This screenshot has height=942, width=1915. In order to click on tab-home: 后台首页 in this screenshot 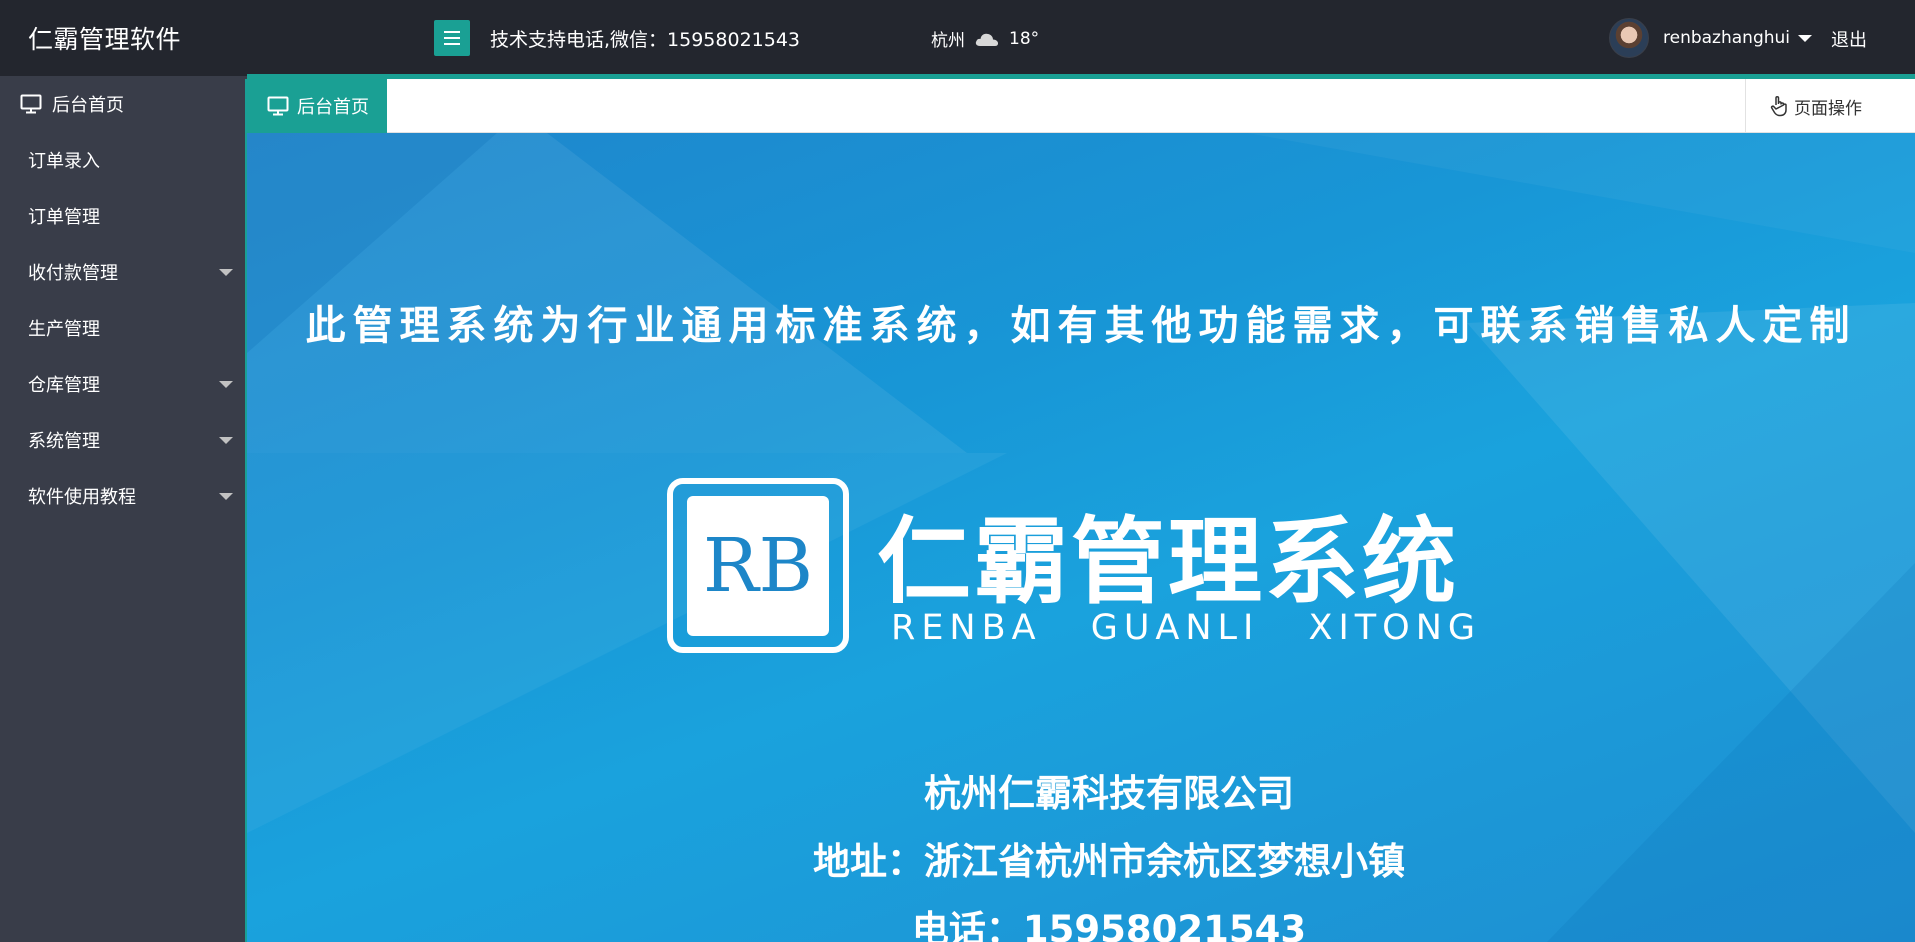, I will do `click(317, 106)`.